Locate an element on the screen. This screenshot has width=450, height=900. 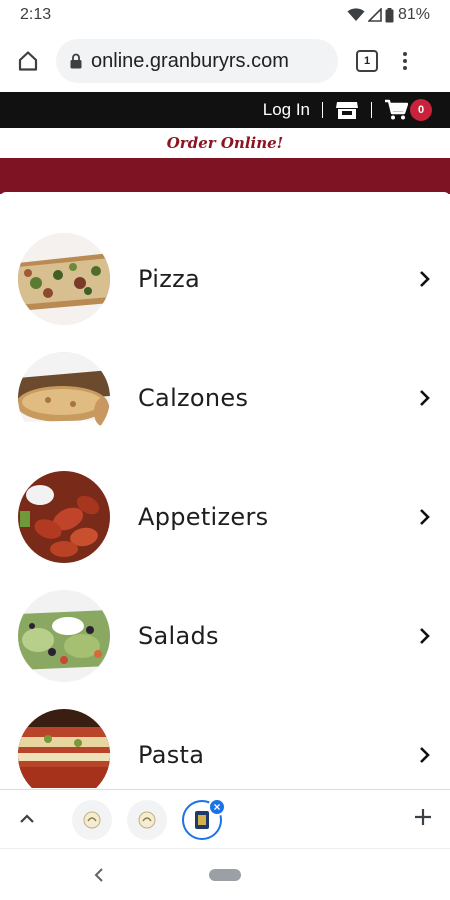
new-tab-icon is located at coordinates (423, 817).